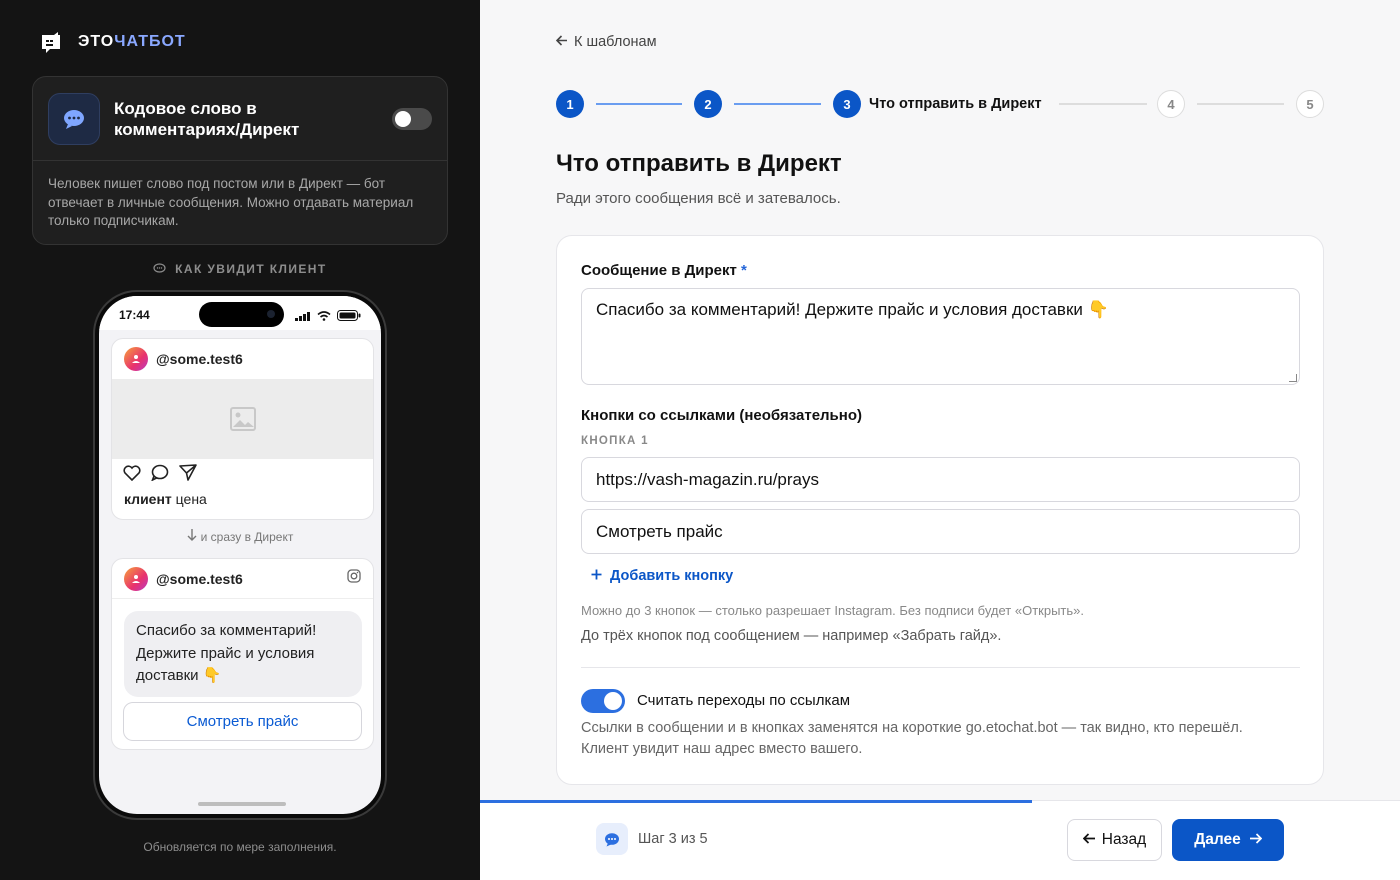 This screenshot has width=1400, height=880. I want to click on divider, so click(940, 667).